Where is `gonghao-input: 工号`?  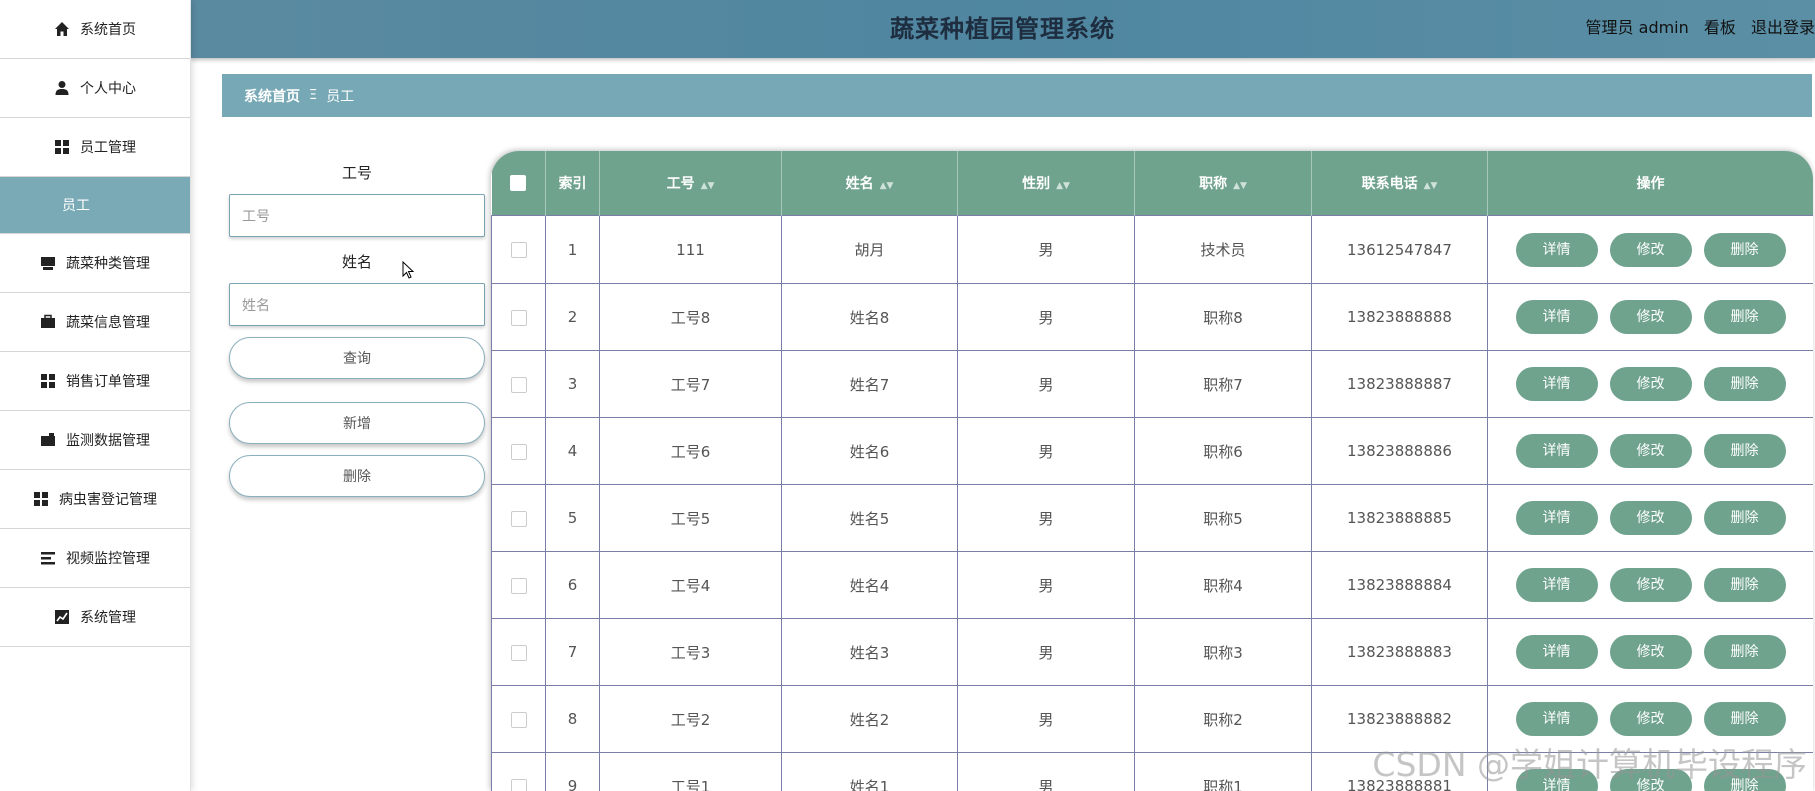 gonghao-input: 工号 is located at coordinates (357, 215).